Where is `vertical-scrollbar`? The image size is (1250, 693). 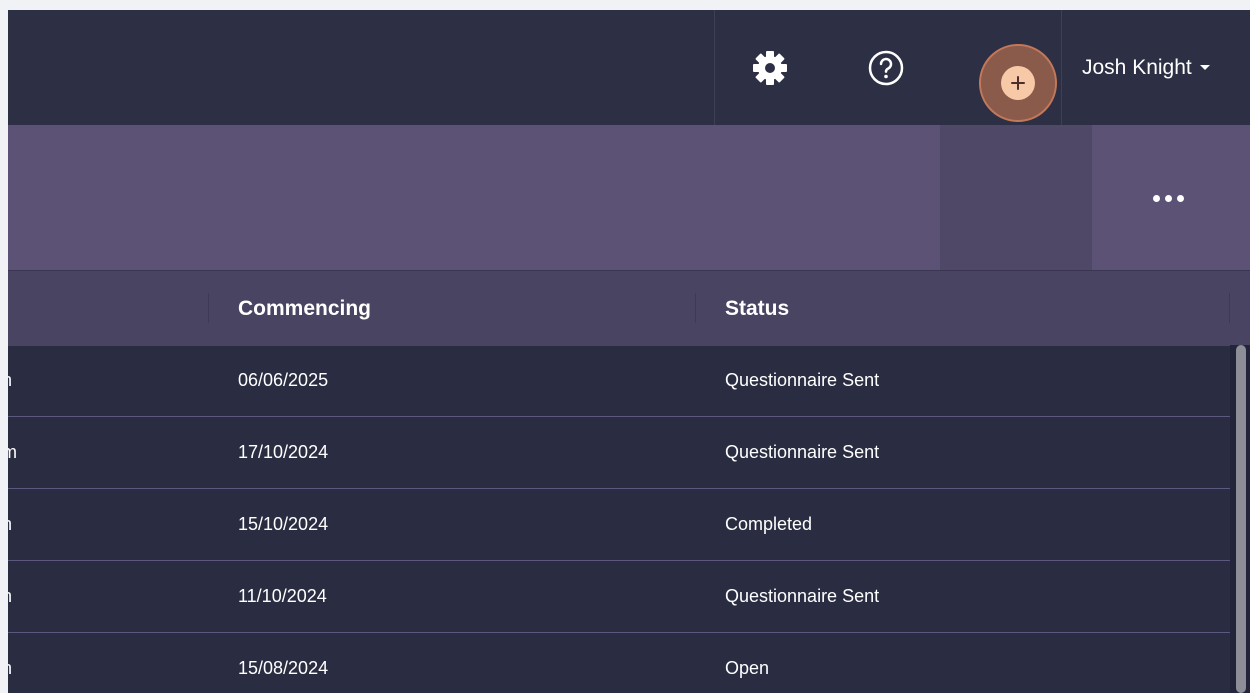 vertical-scrollbar is located at coordinates (1240, 519).